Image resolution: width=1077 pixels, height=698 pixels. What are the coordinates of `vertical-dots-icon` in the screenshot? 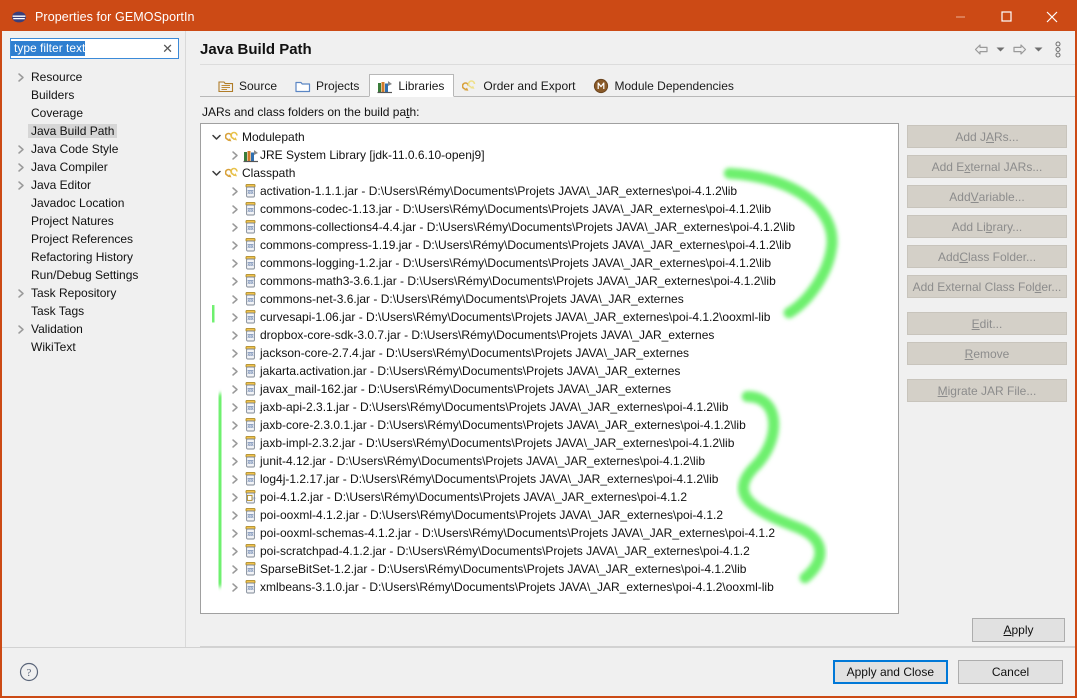 It's located at (1057, 50).